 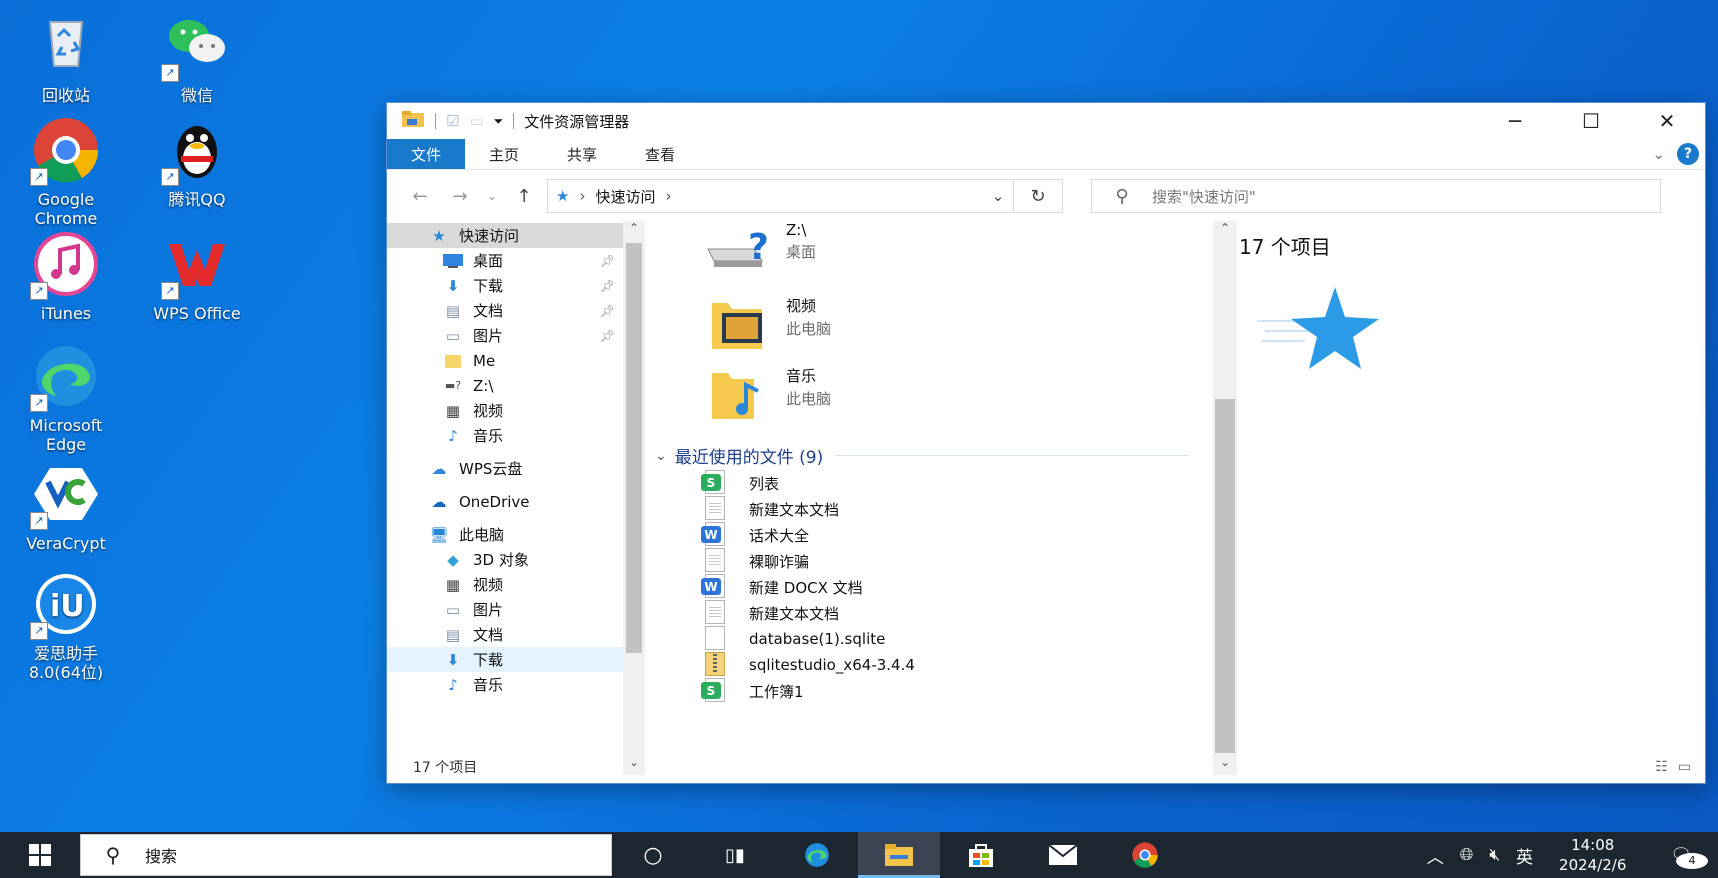 I want to click on search-box: ⚲ 搜索"快速访问", so click(x=1376, y=196).